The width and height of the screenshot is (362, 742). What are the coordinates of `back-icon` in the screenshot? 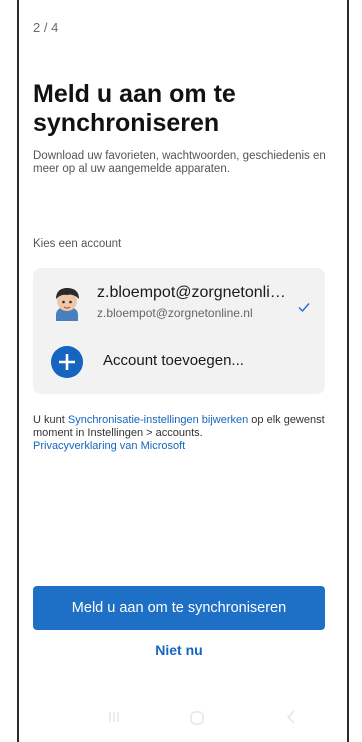 It's located at (291, 717).